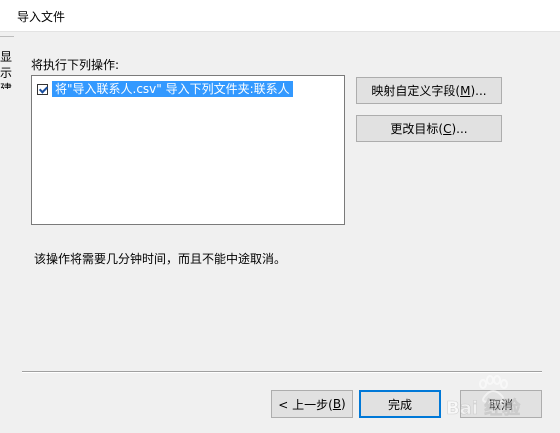  I want to click on background-text-line-2: 建, so click(6, 85).